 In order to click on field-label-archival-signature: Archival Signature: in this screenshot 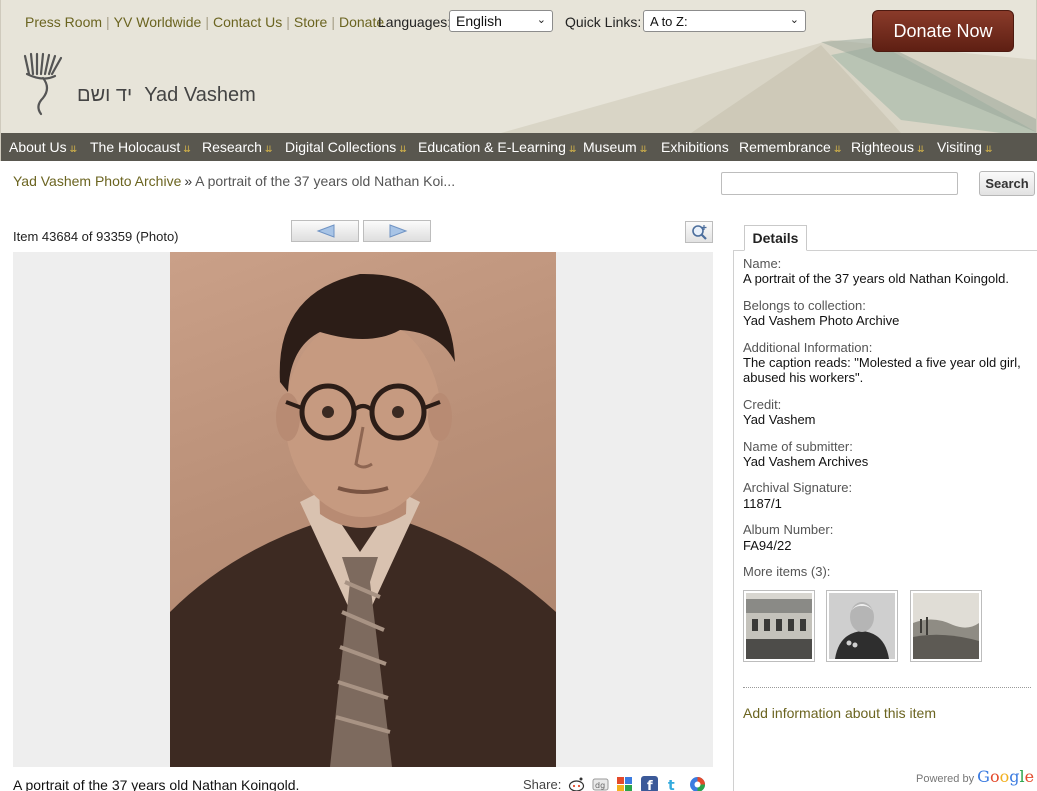, I will do `click(798, 487)`.